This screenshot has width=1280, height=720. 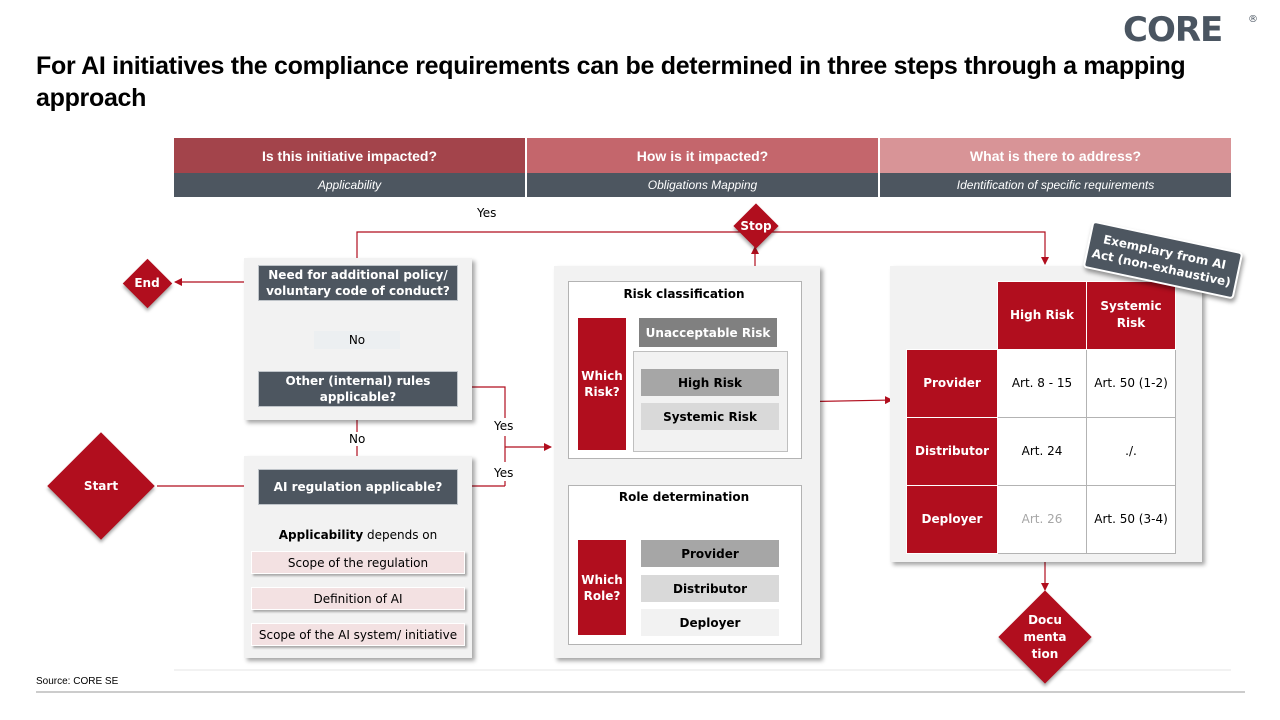 I want to click on matrix-cell: Art. 8 - 15, so click(x=1042, y=383).